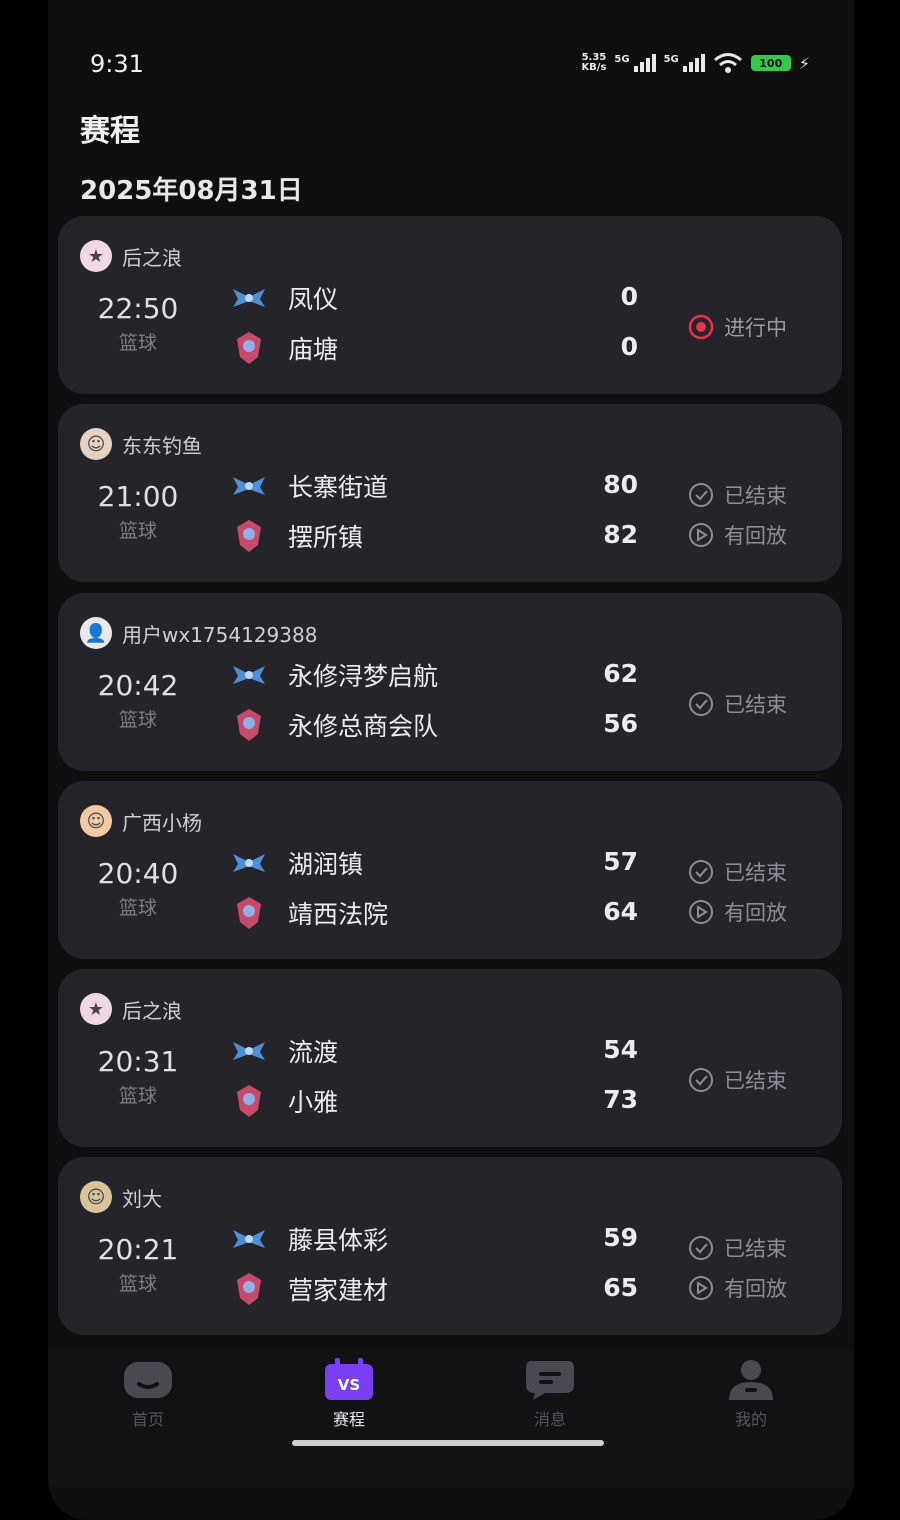 The height and width of the screenshot is (1520, 900). Describe the element at coordinates (142, 1198) in the screenshot. I see `host-name: 刘大` at that location.